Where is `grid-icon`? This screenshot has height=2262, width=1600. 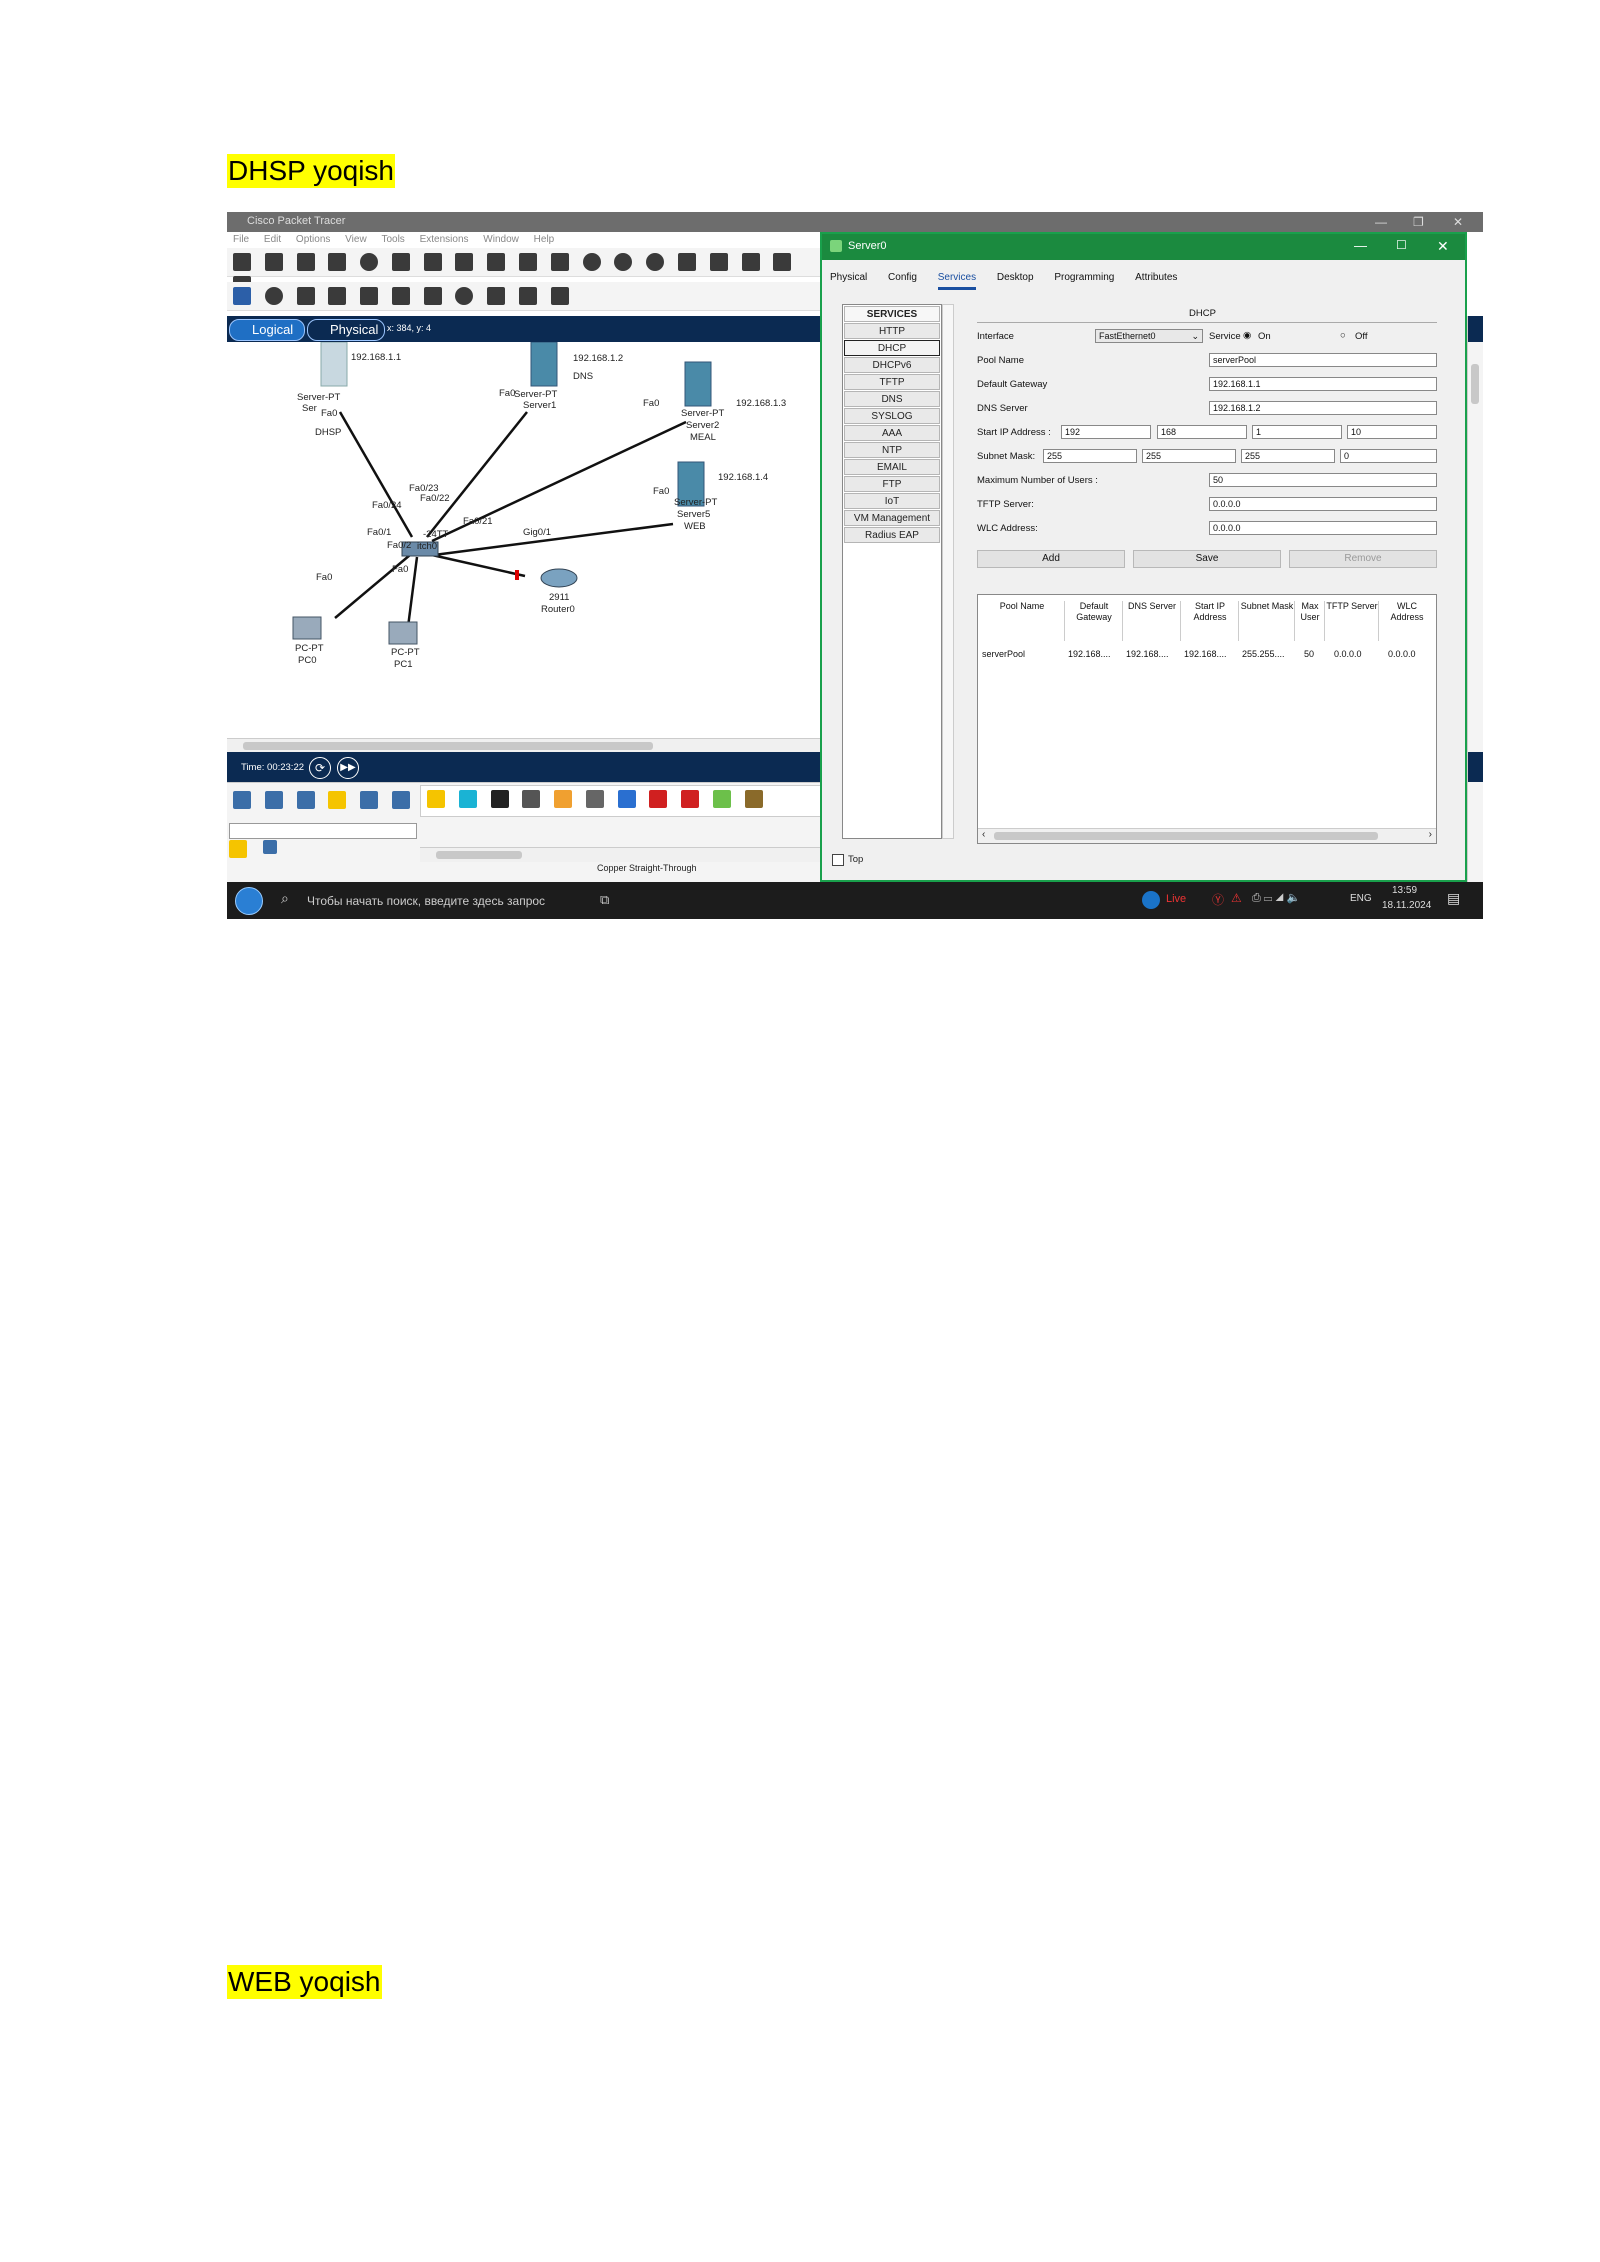 grid-icon is located at coordinates (270, 847).